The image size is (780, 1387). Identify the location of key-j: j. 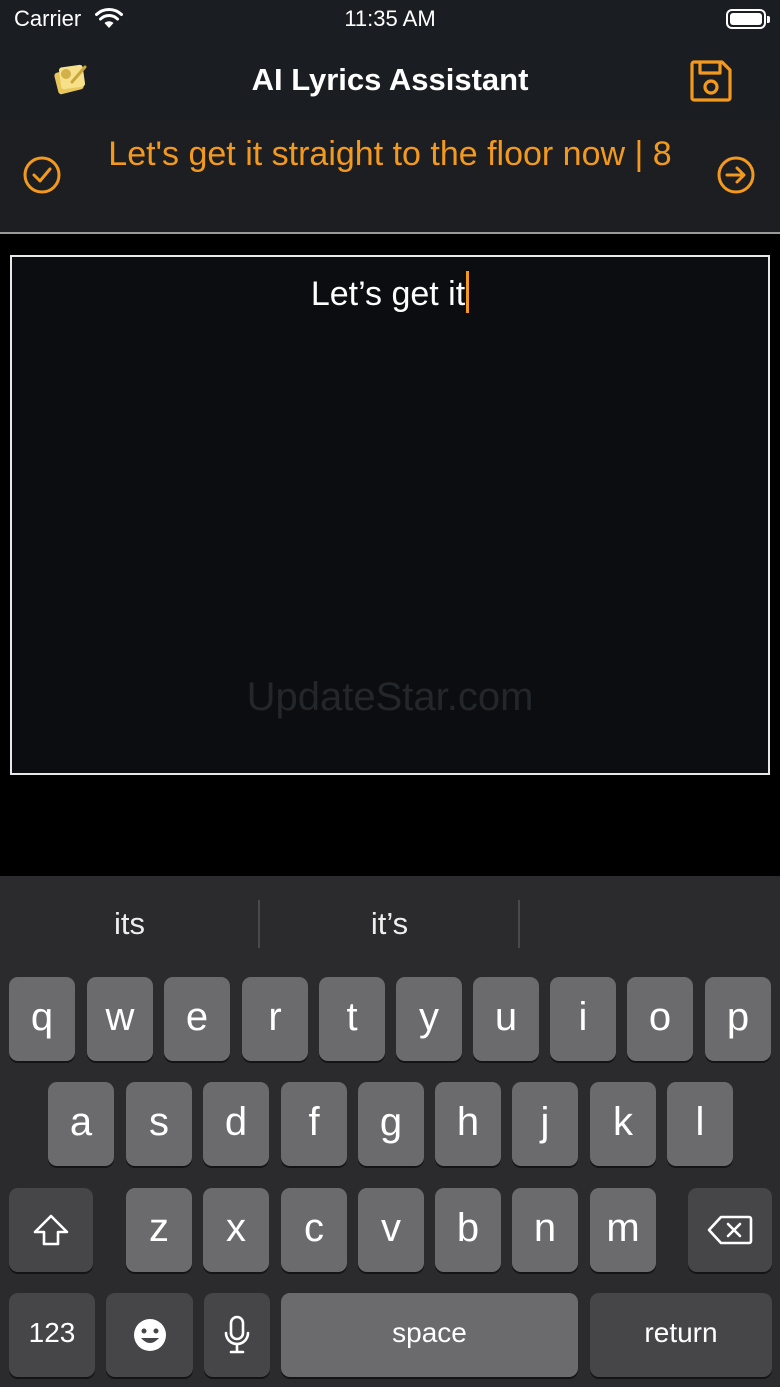
(545, 1124).